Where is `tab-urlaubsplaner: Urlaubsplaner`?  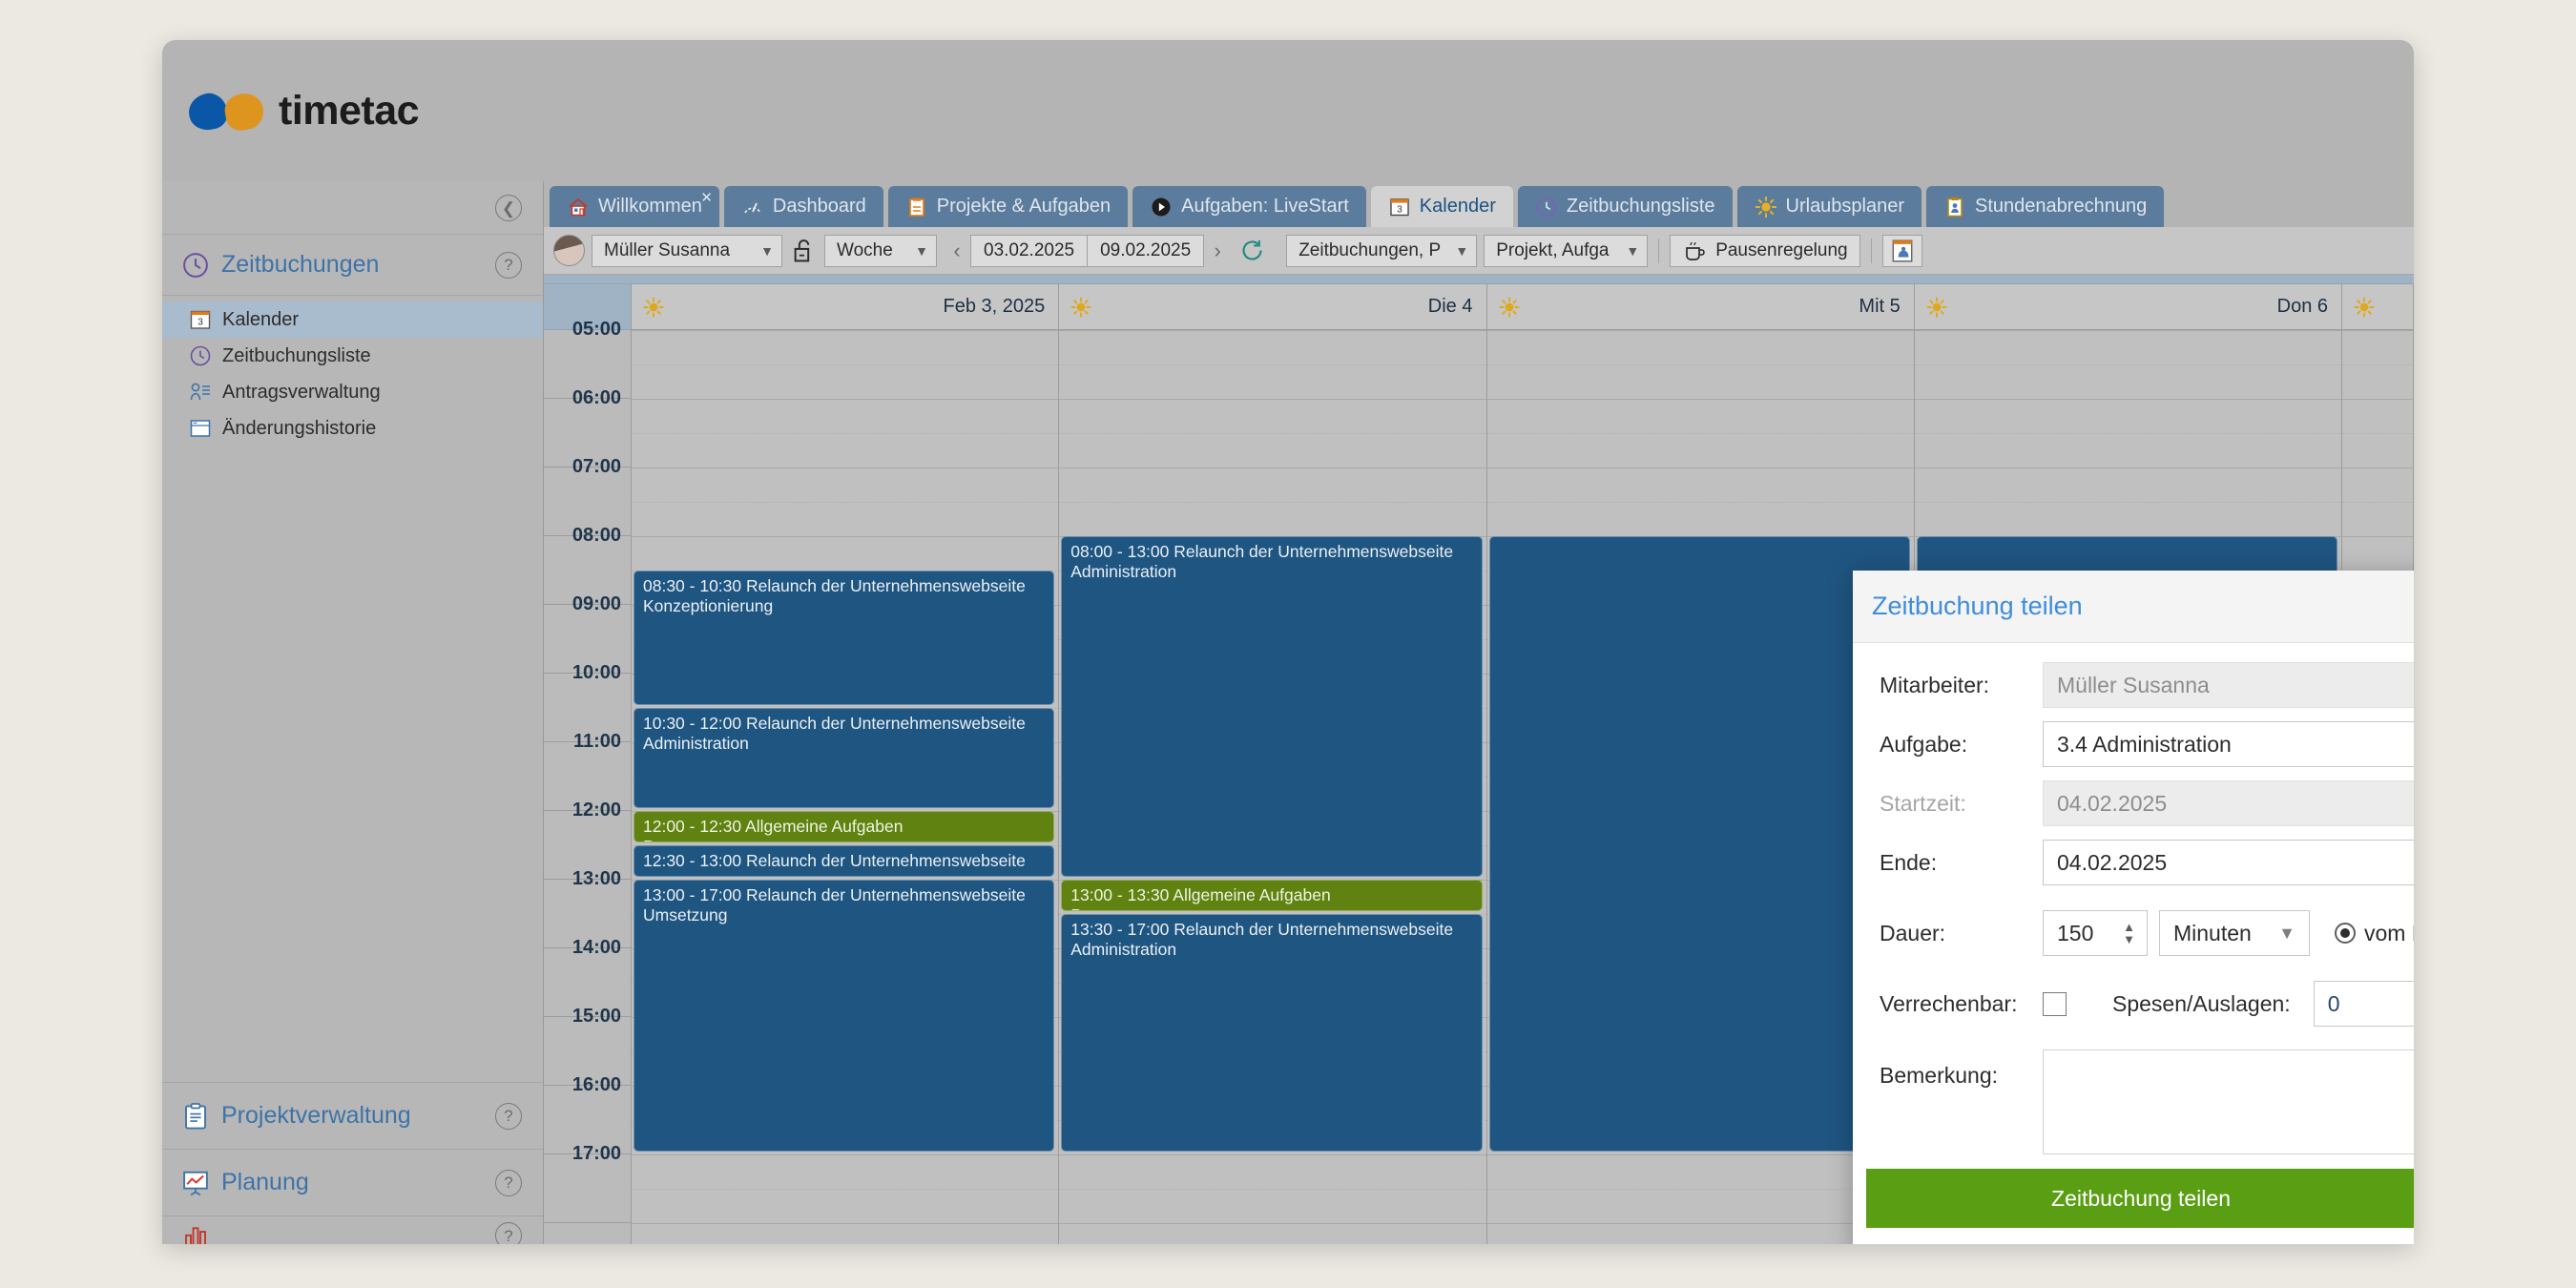 tab-urlaubsplaner: Urlaubsplaner is located at coordinates (1829, 206).